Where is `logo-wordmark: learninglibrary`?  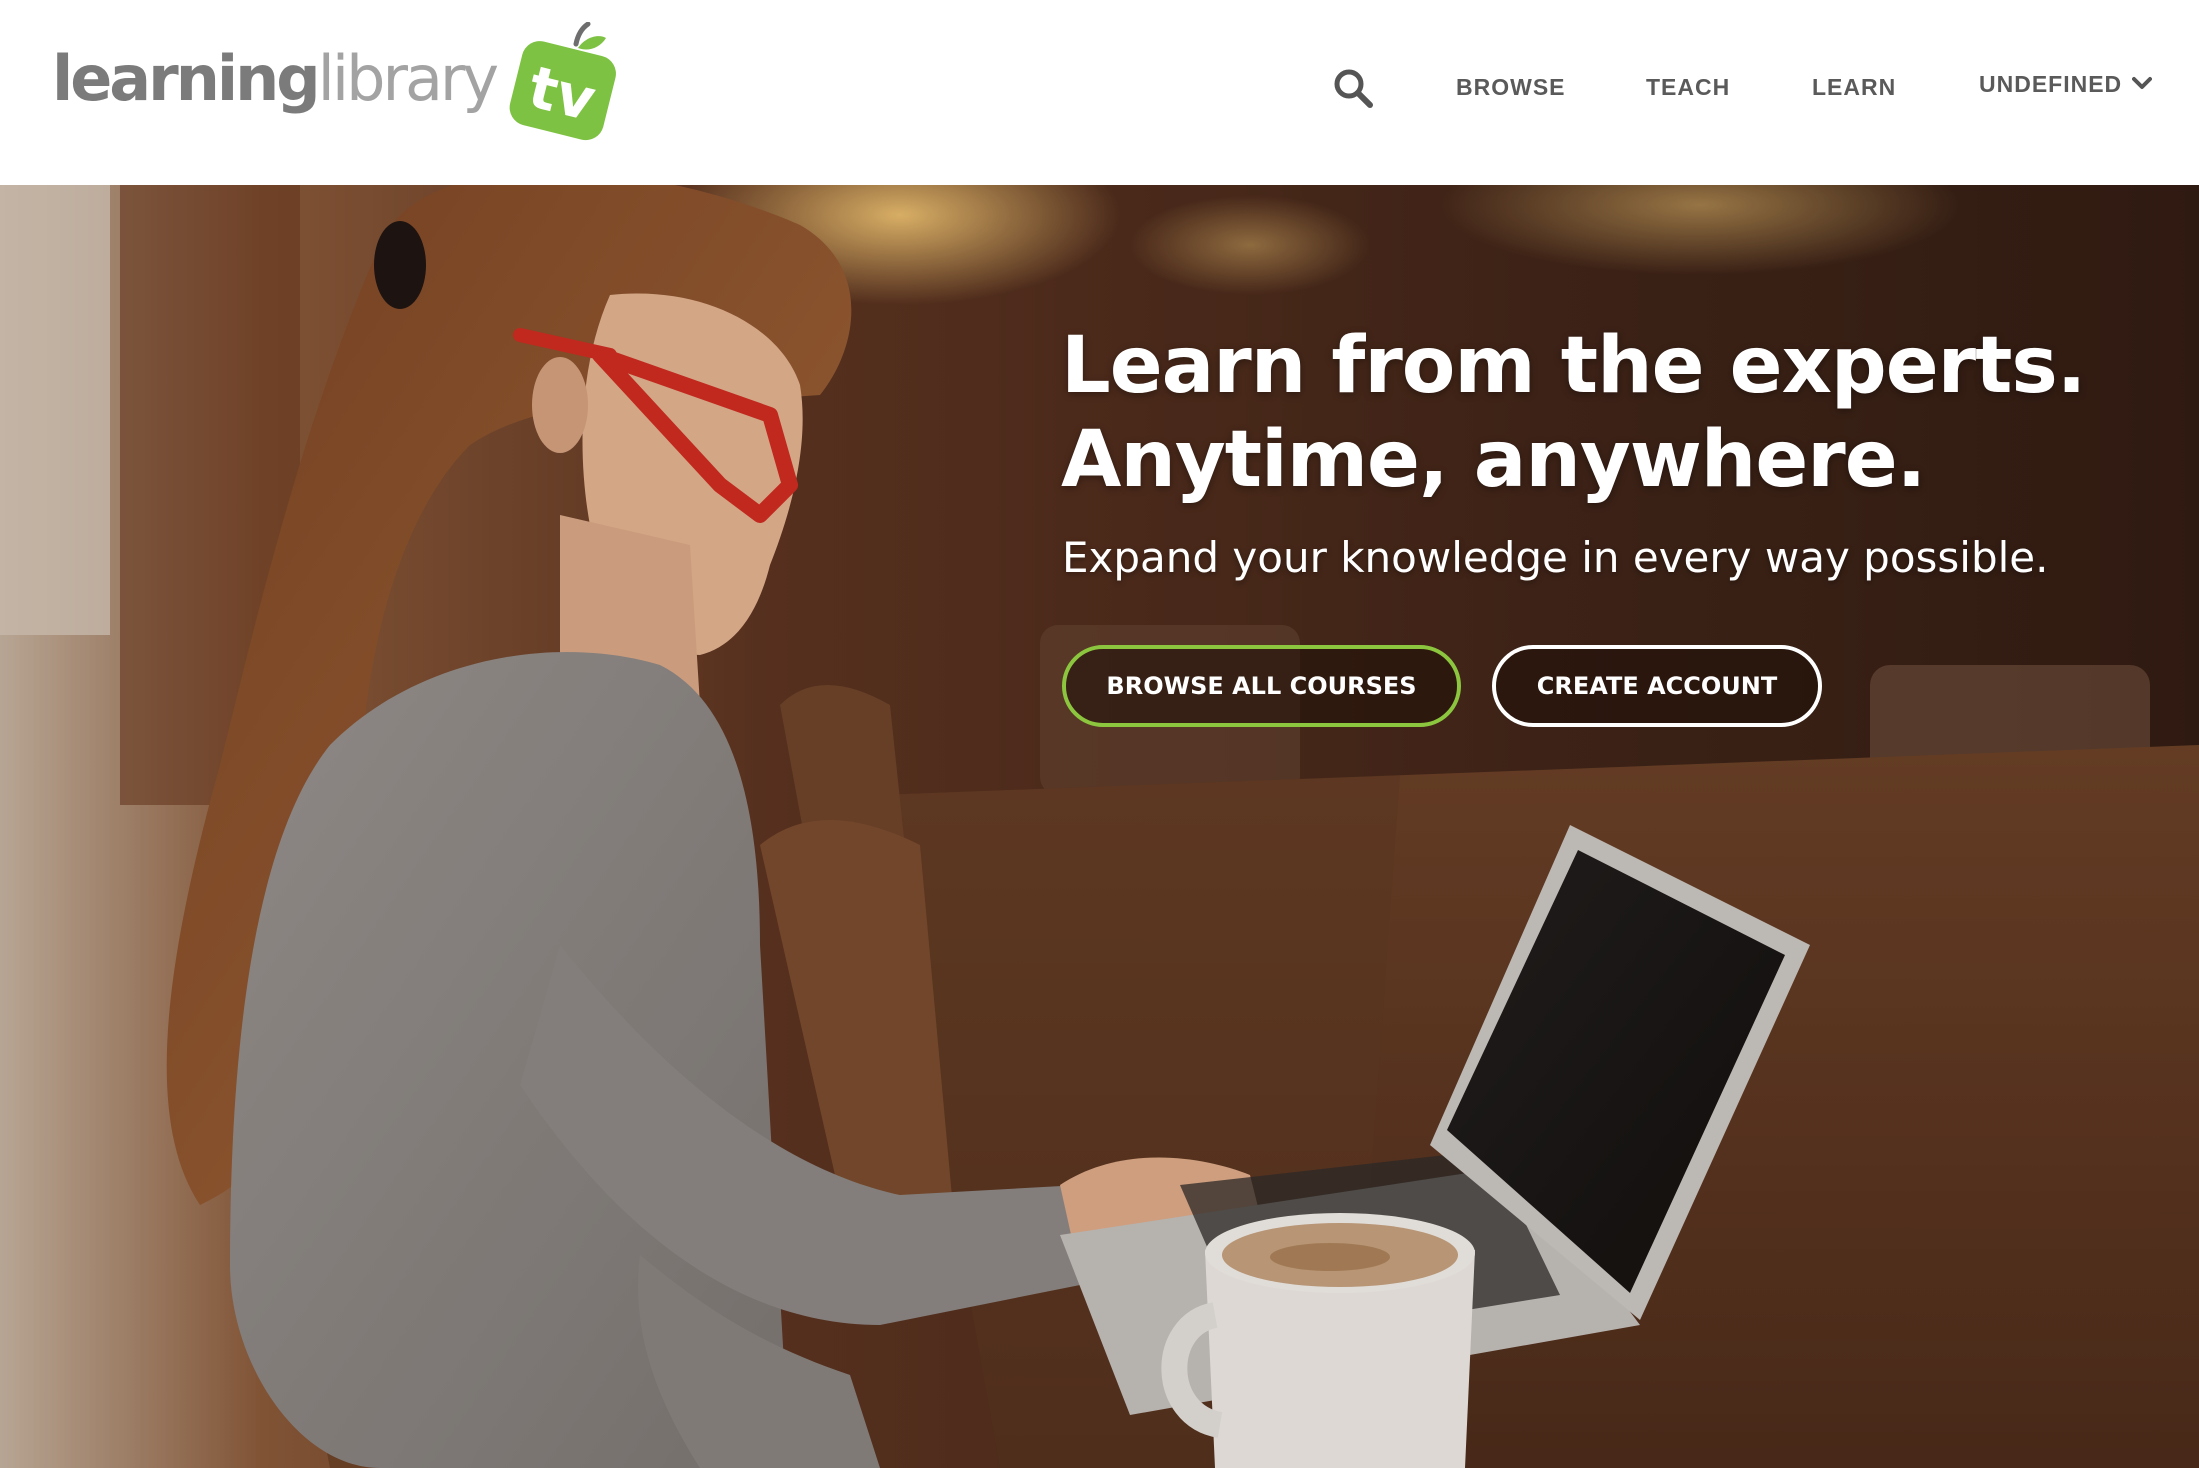
logo-wordmark: learninglibrary is located at coordinates (275, 79).